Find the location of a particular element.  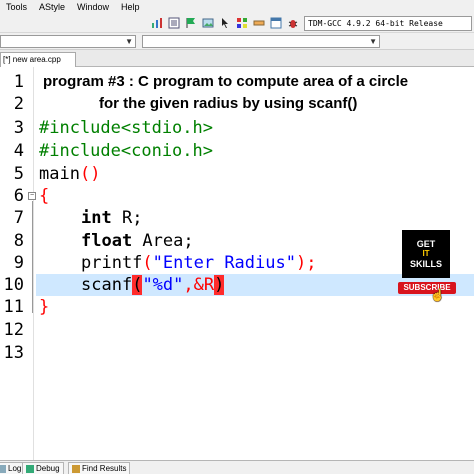

code-line-int-decl: int R; is located at coordinates (111, 218).